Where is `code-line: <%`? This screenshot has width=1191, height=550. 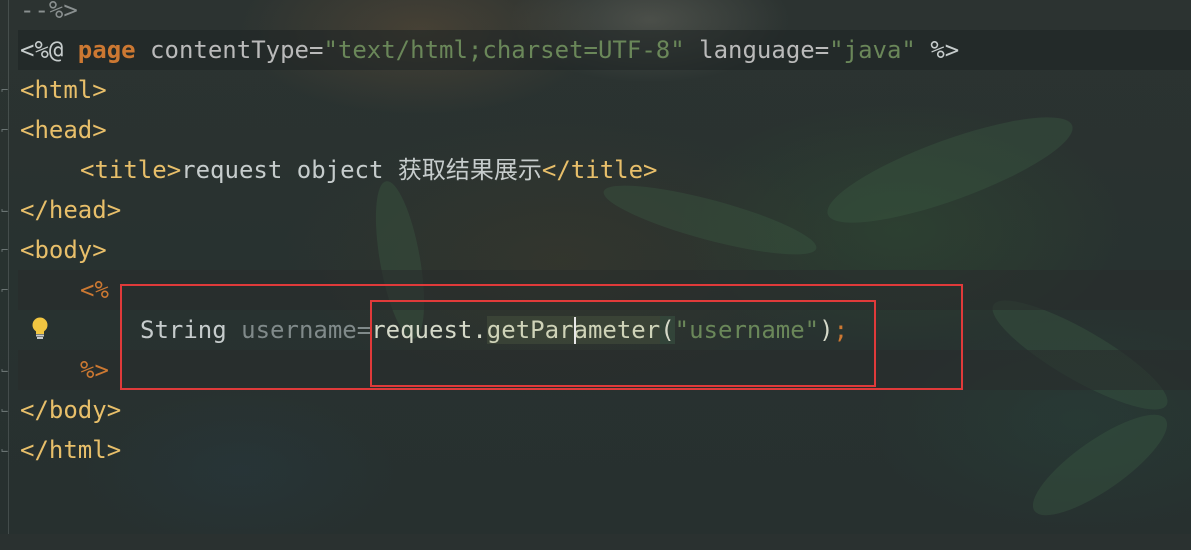
code-line: <% is located at coordinates (54, 290).